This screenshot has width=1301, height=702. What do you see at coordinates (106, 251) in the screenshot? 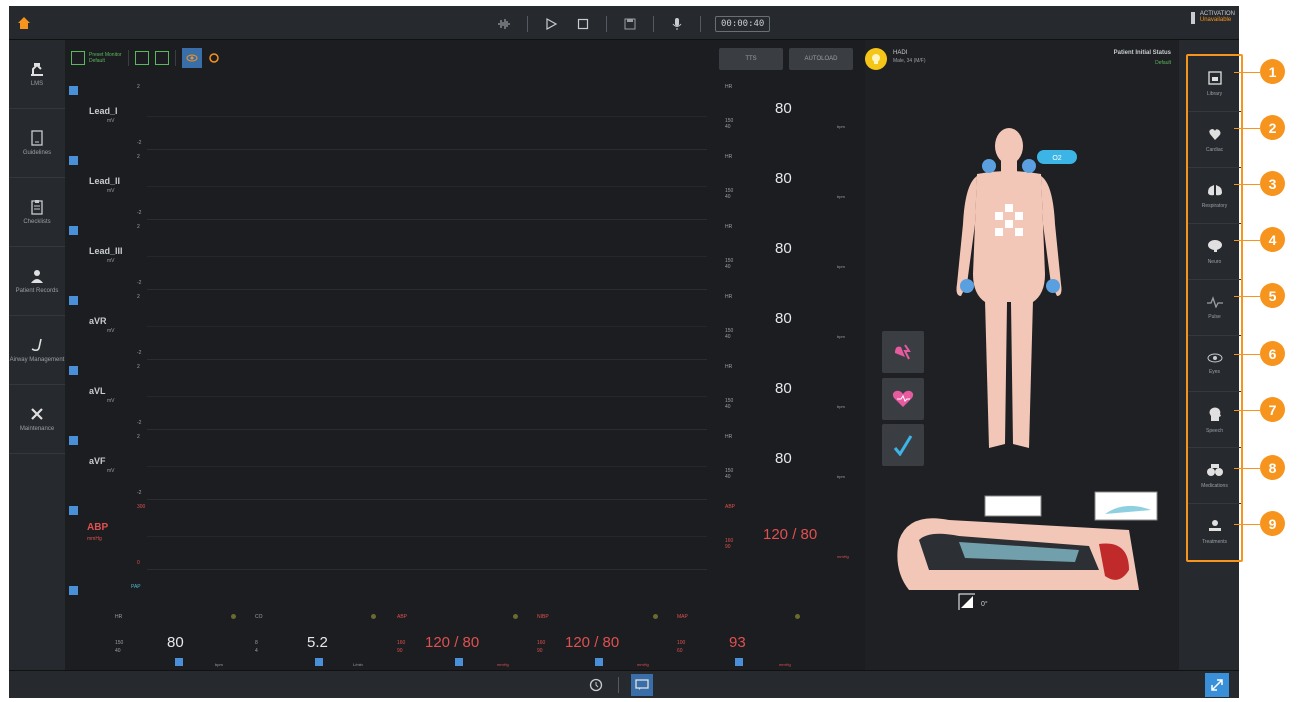
I see `lead-name: Lead_III` at bounding box center [106, 251].